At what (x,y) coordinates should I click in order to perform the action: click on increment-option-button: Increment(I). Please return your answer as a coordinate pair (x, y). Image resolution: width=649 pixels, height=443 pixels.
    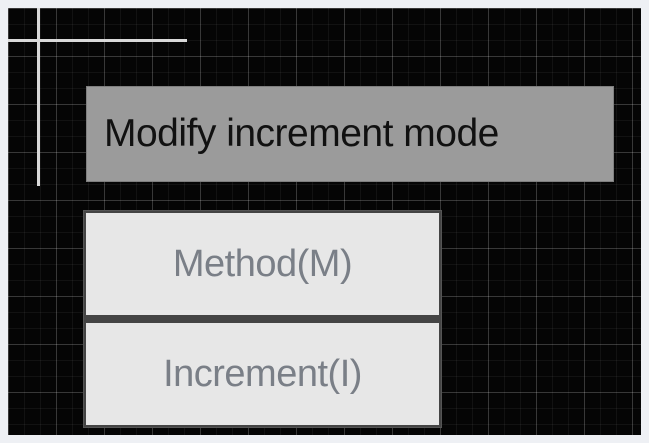
    Looking at the image, I should click on (262, 374).